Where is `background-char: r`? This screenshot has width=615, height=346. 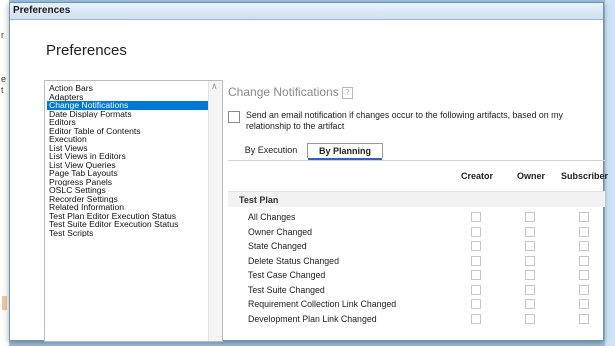
background-char: r is located at coordinates (2, 35).